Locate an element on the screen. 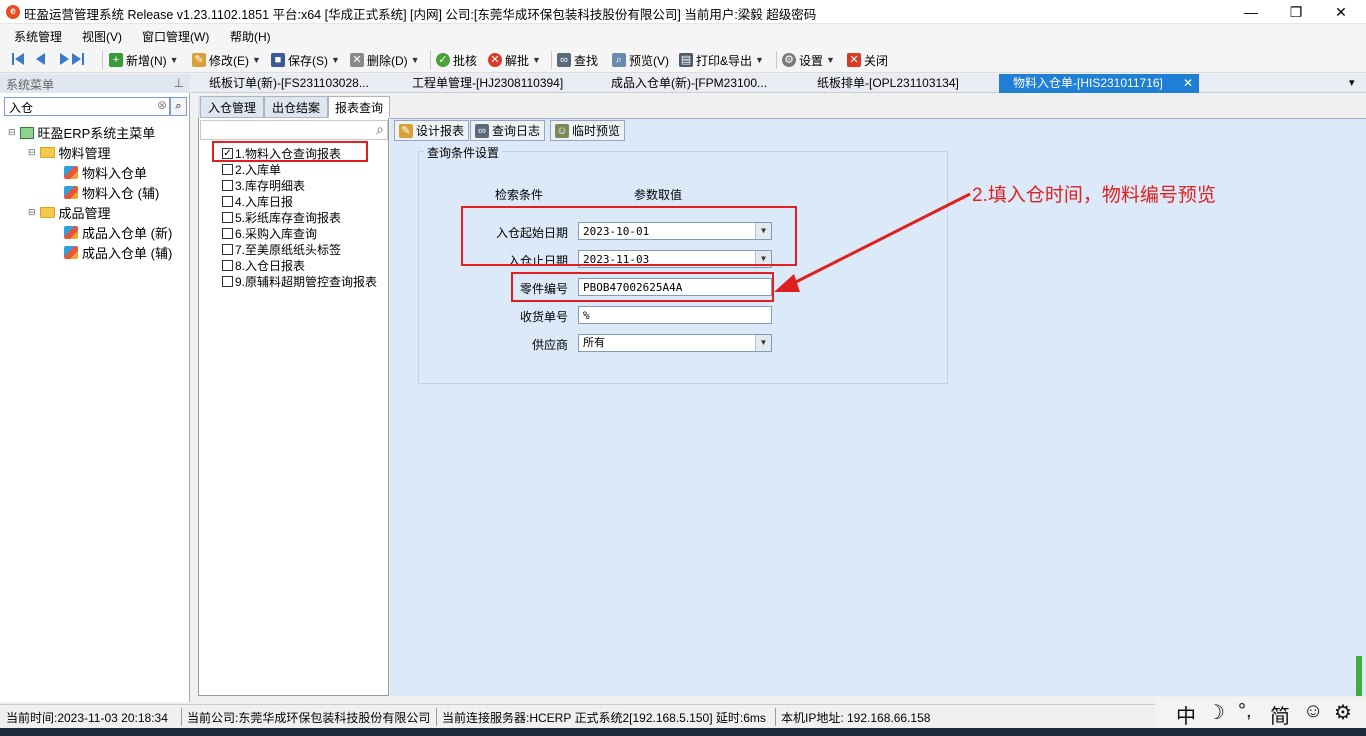 The width and height of the screenshot is (1366, 736). tab-report-query: 报表查询 is located at coordinates (359, 107).